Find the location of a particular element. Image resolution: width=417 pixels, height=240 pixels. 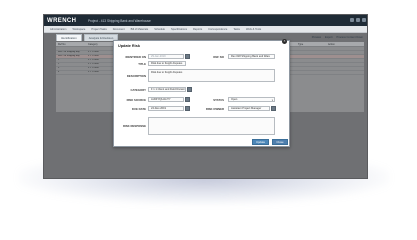

ref-no-label: REF NO is located at coordinates (218, 57).